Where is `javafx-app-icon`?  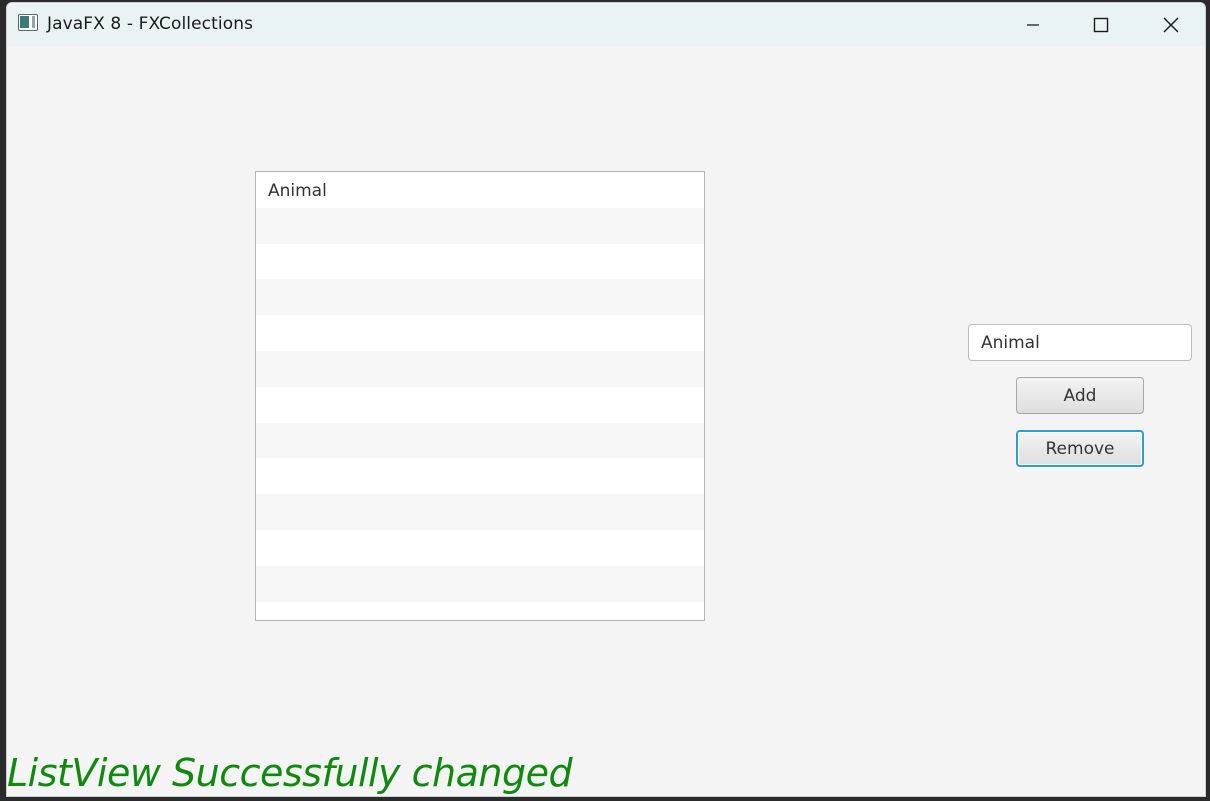
javafx-app-icon is located at coordinates (28, 22).